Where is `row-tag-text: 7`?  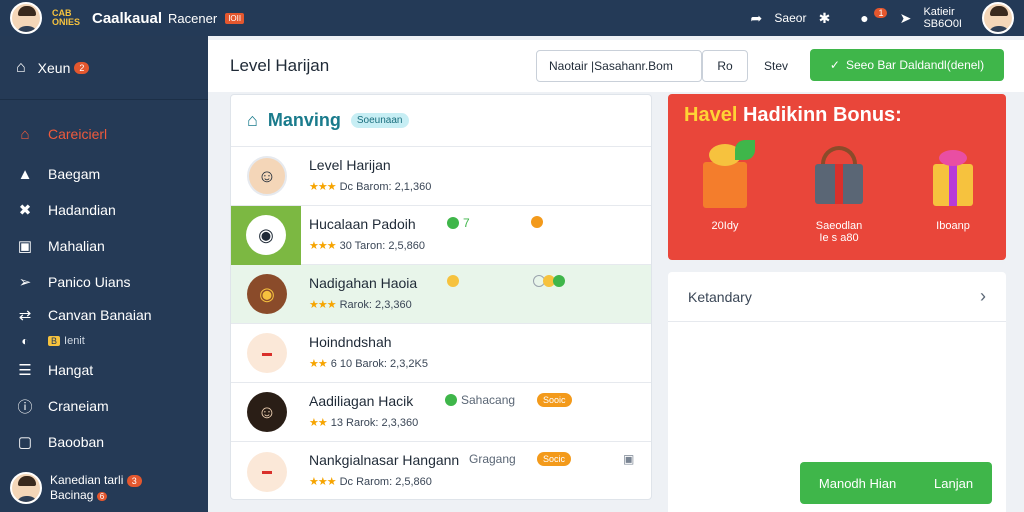 row-tag-text: 7 is located at coordinates (466, 223).